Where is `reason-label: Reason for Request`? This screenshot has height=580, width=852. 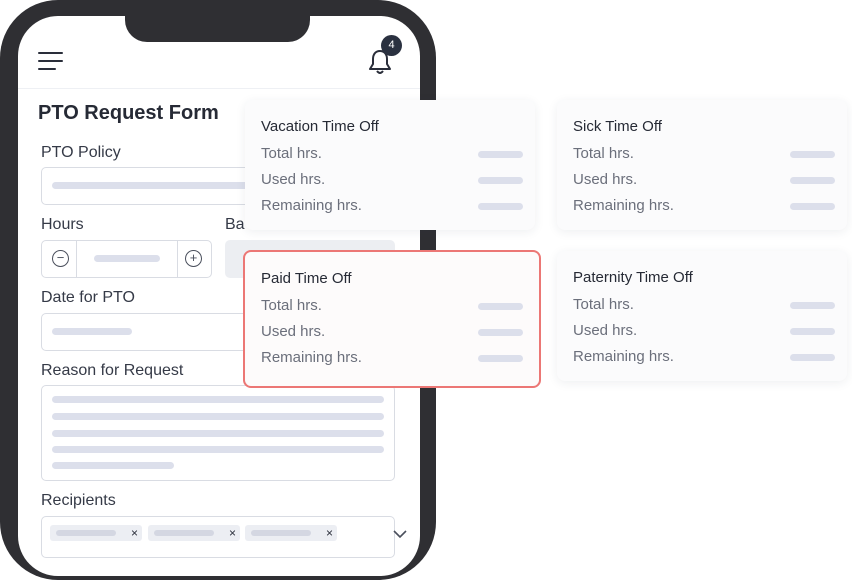
reason-label: Reason for Request is located at coordinates (112, 370).